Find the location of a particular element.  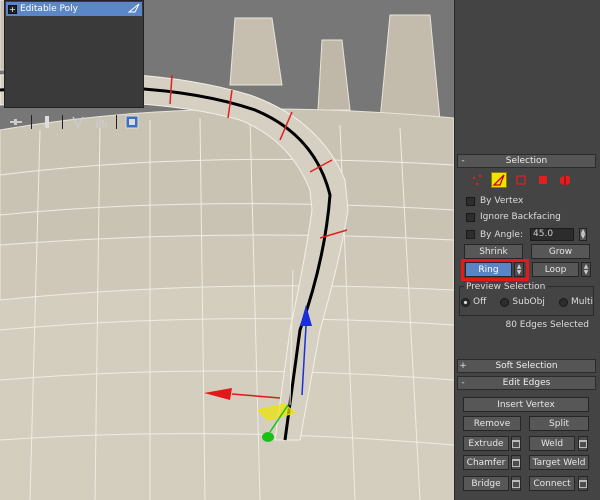

modifier-stack: + Editable Poly is located at coordinates (74, 54).